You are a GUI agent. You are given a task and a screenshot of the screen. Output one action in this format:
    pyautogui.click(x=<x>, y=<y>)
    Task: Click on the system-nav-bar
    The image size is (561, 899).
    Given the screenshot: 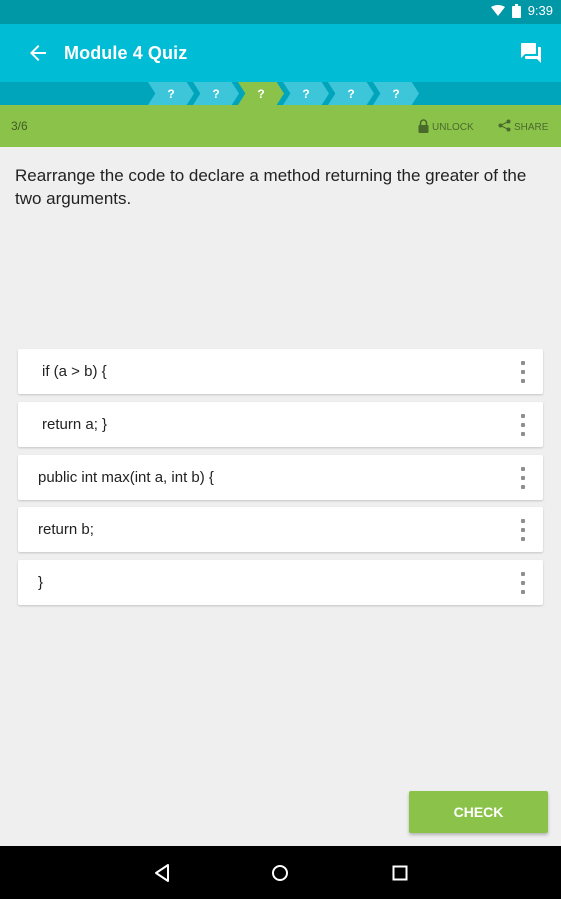 What is the action you would take?
    pyautogui.click(x=280, y=872)
    